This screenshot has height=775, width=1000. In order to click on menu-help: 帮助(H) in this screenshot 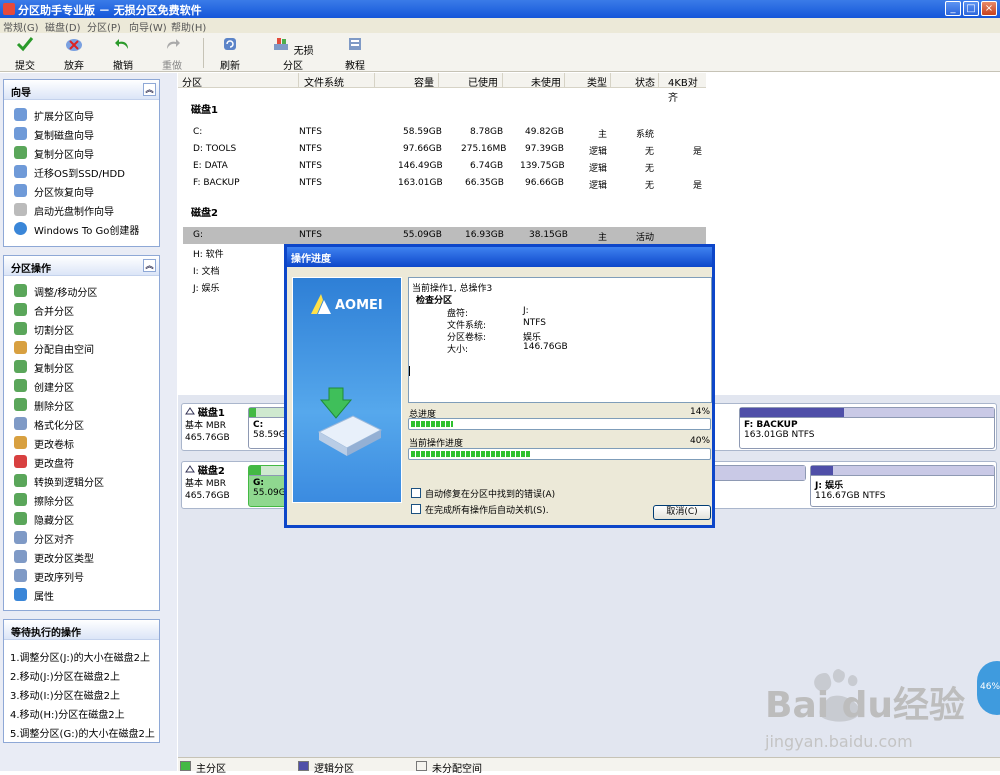, I will do `click(188, 26)`.